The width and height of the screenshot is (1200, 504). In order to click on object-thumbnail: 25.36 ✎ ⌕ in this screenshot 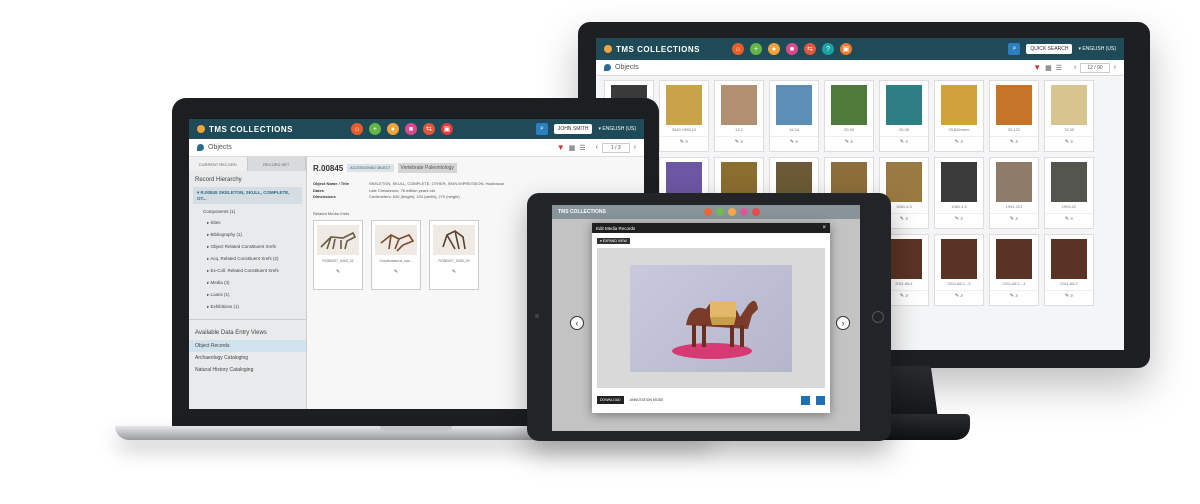, I will do `click(904, 116)`.